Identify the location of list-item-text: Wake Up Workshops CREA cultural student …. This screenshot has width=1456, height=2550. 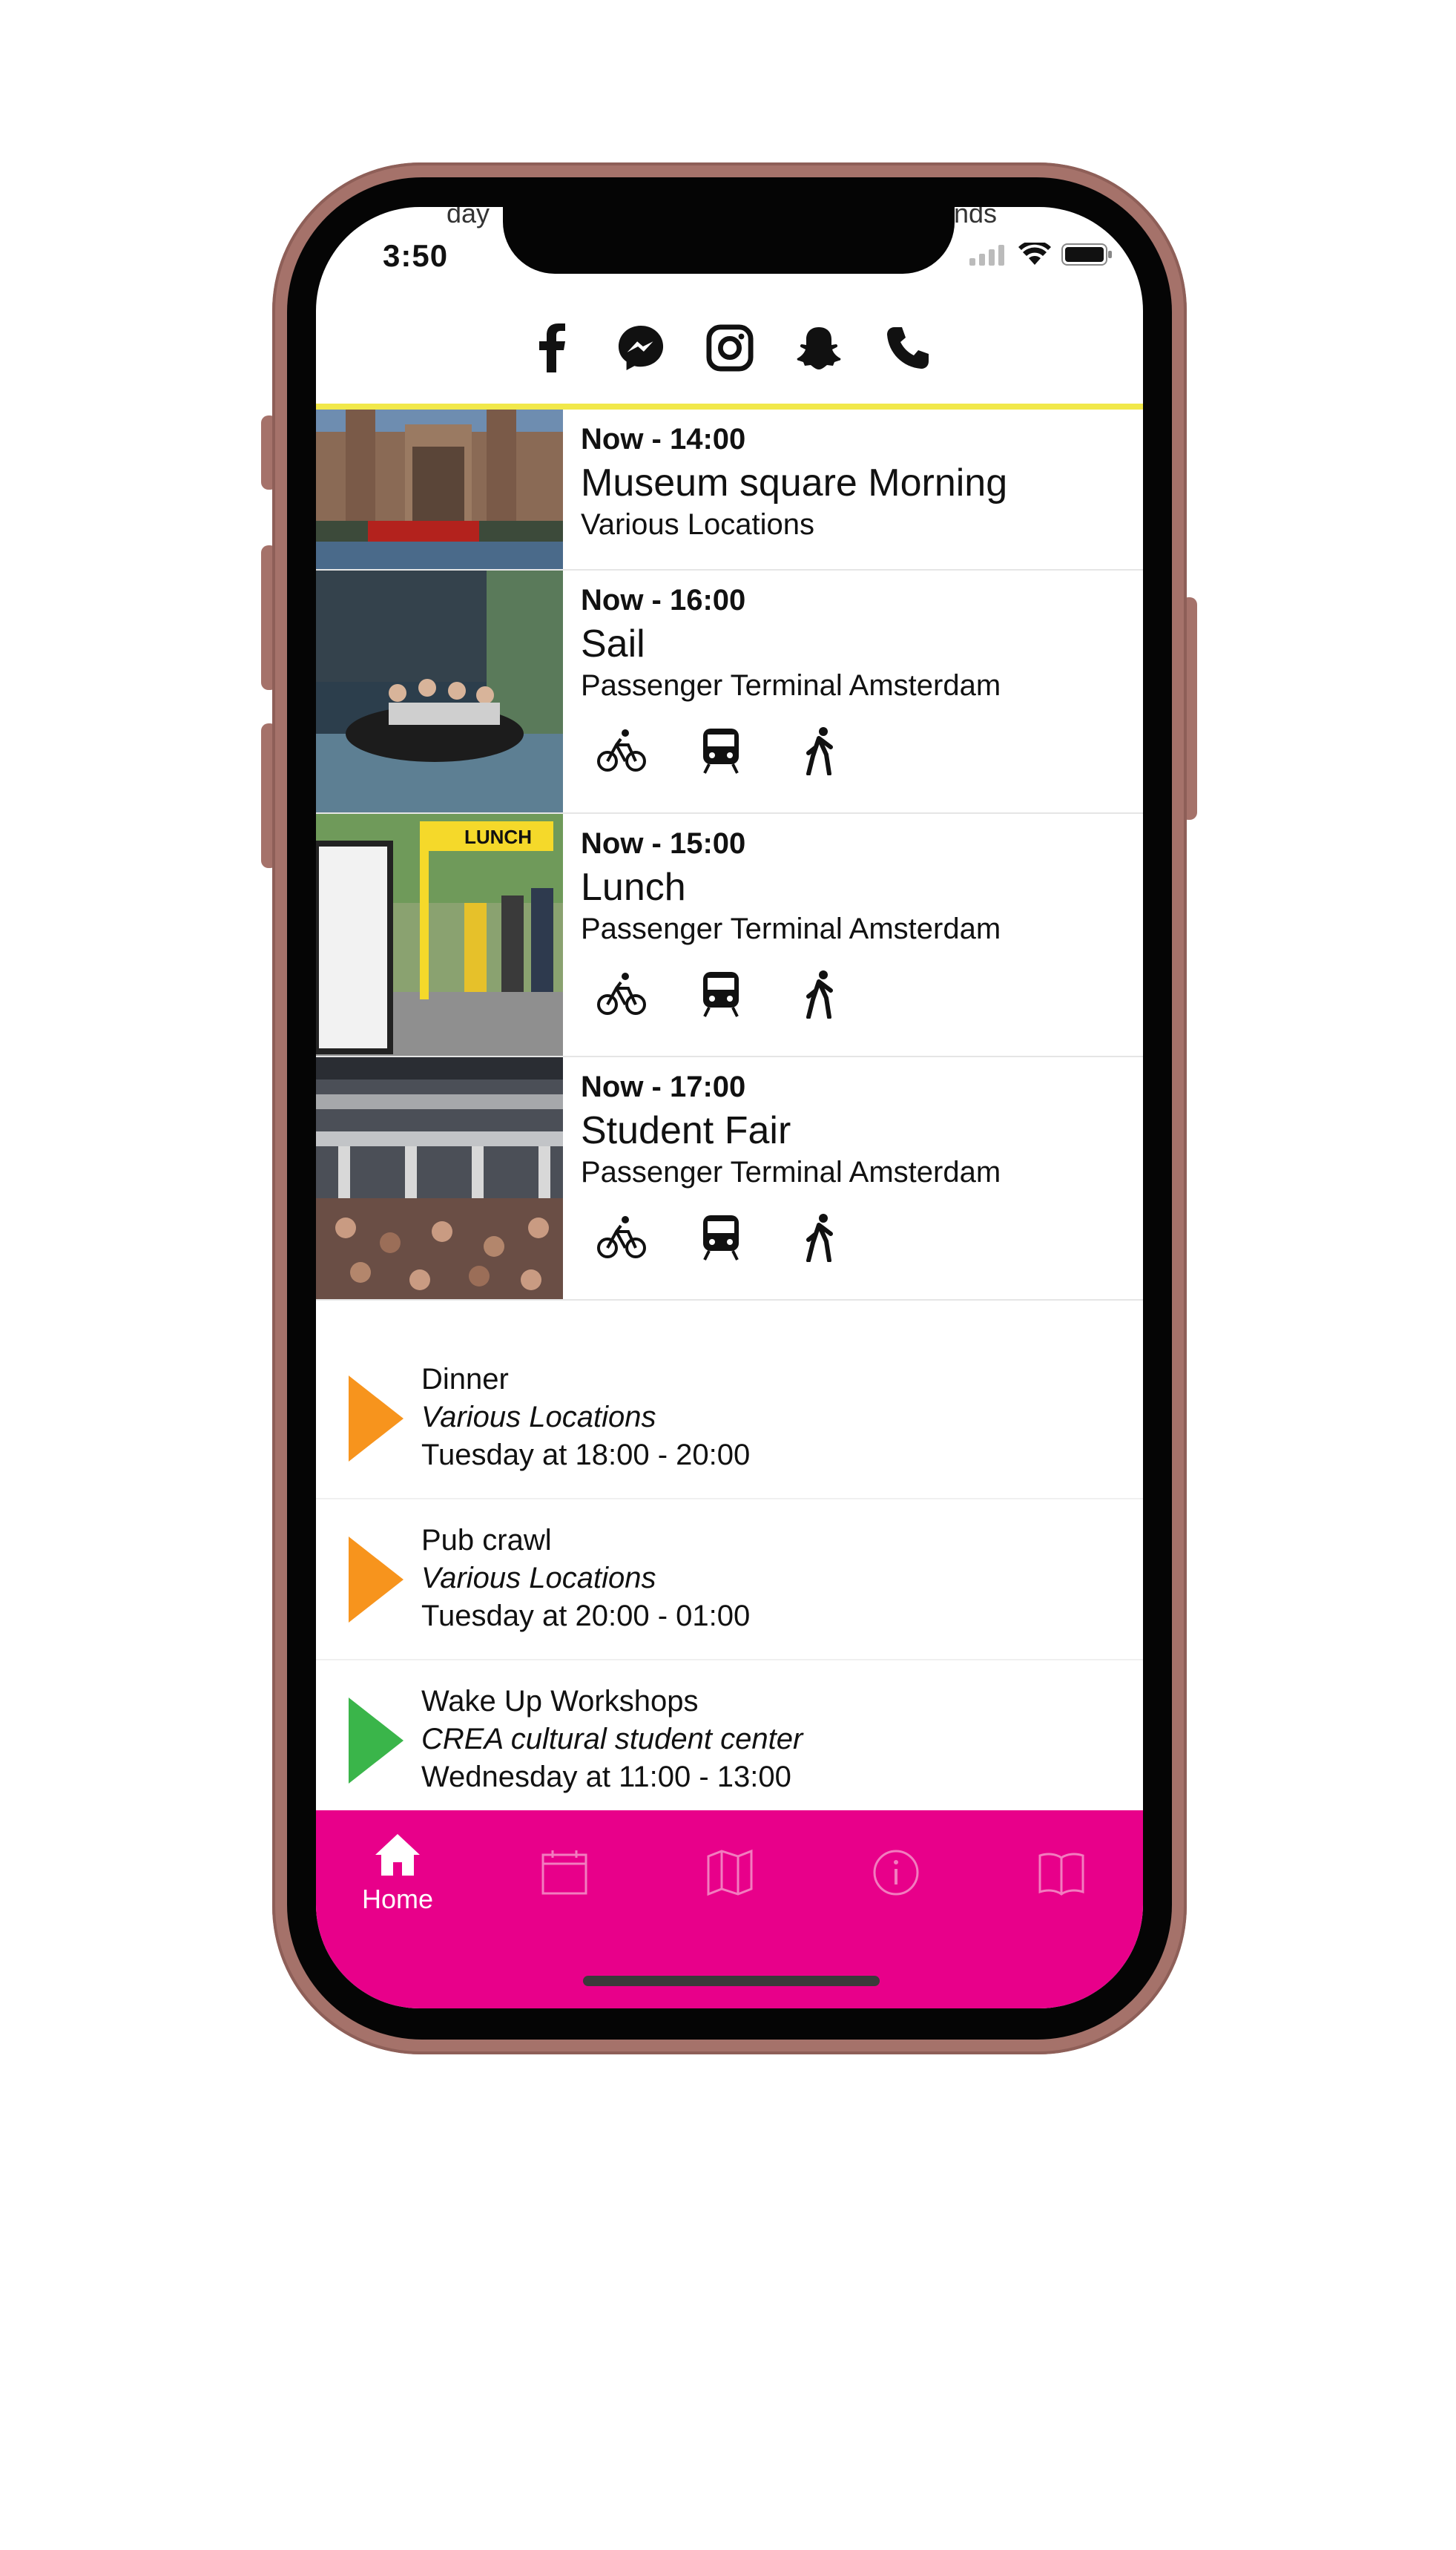
(612, 1740).